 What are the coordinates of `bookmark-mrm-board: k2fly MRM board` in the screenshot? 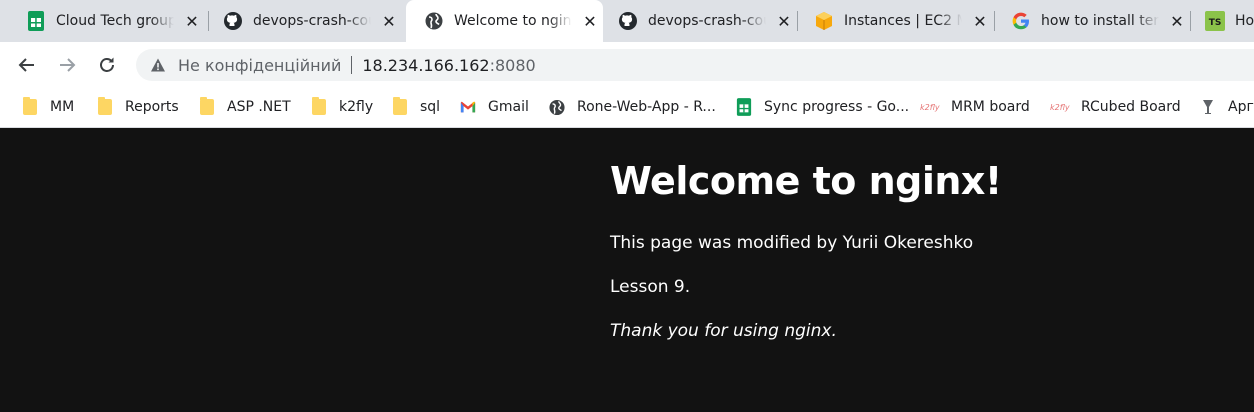 It's located at (975, 107).